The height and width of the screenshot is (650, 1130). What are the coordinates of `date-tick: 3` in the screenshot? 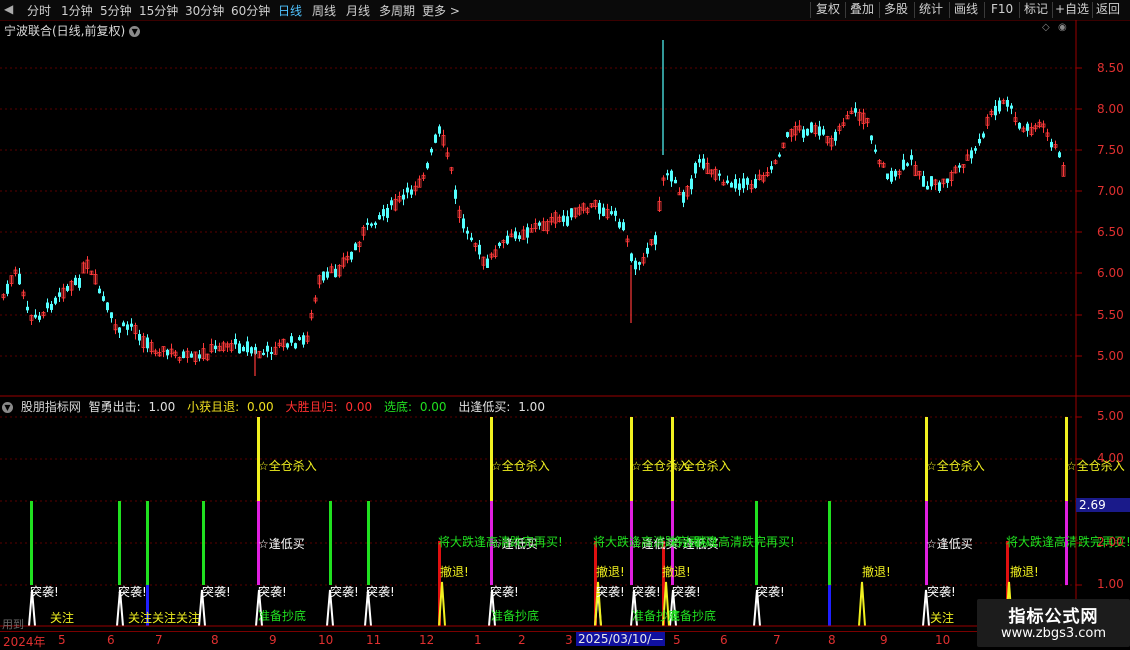 It's located at (569, 640).